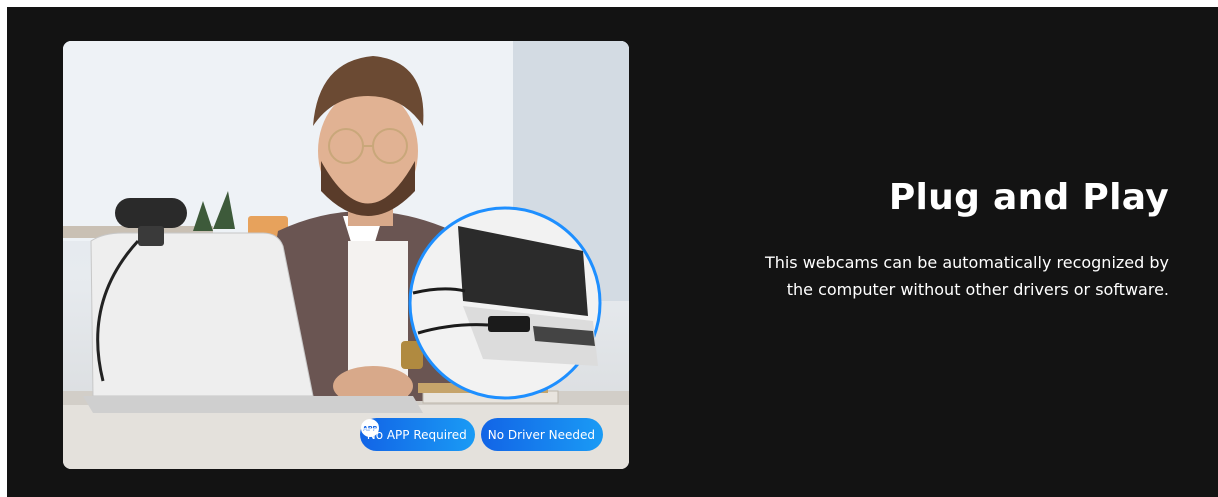 The image size is (1218, 497). I want to click on feature-badges: APP No APP Required No Driver Needed, so click(481, 434).